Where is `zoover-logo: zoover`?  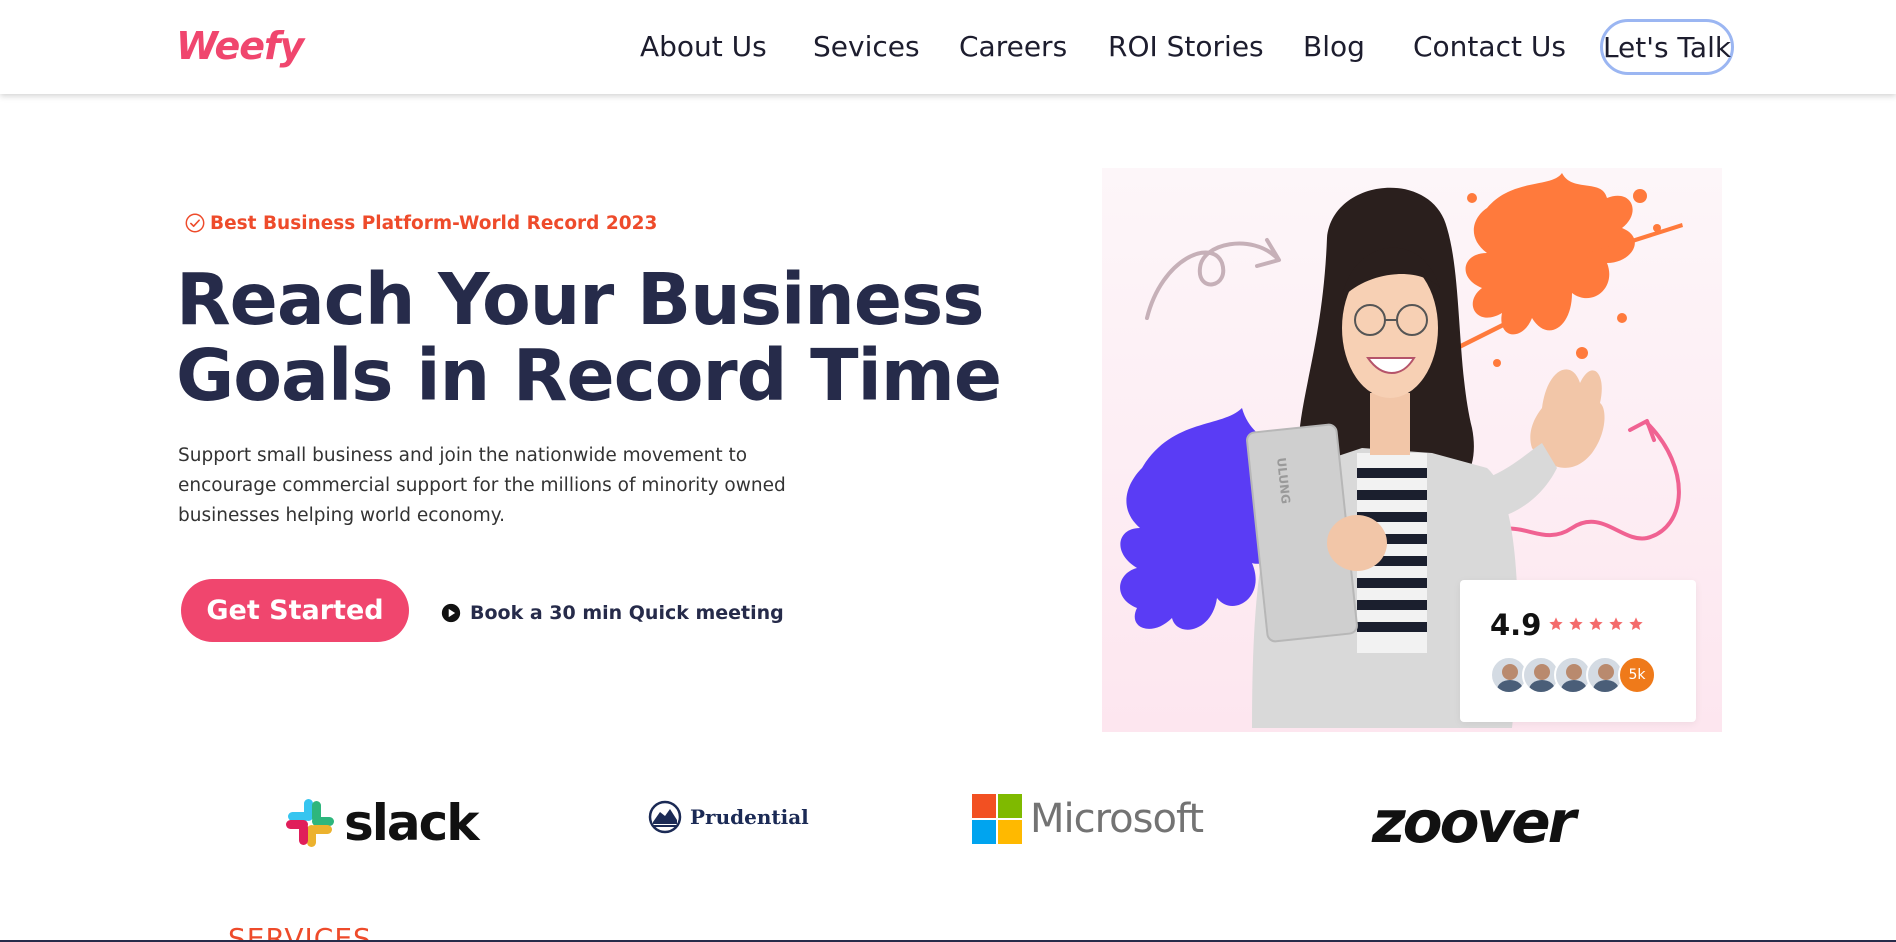 zoover-logo: zoover is located at coordinates (1474, 822).